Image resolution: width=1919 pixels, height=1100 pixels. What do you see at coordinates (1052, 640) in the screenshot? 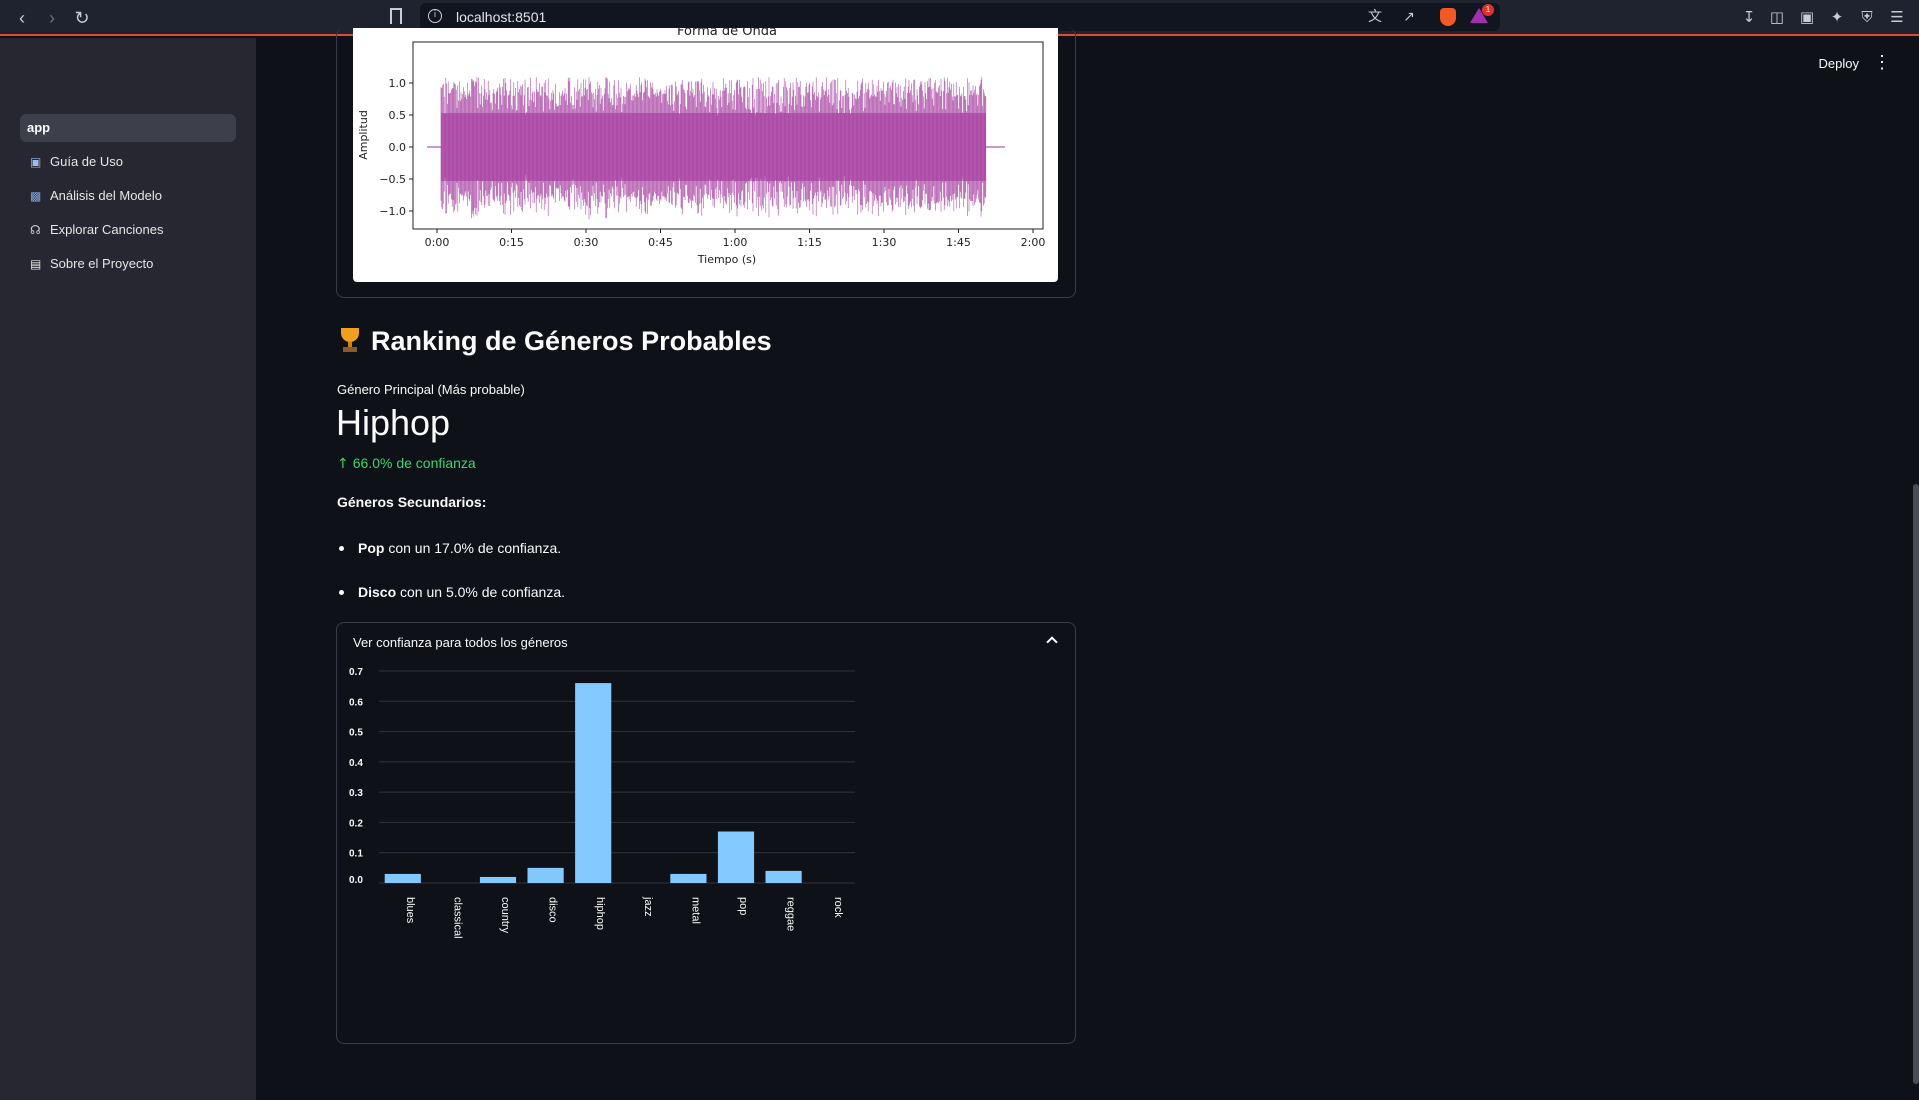
I see `chevron-up-icon` at bounding box center [1052, 640].